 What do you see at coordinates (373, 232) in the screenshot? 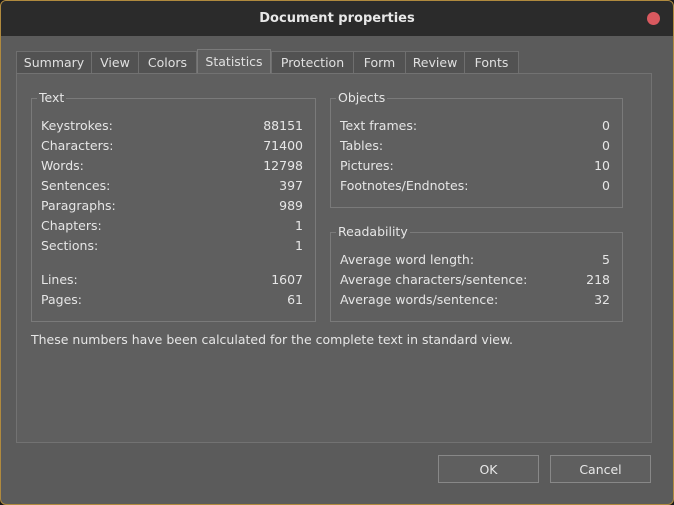
I see `readability-group-title: Readability` at bounding box center [373, 232].